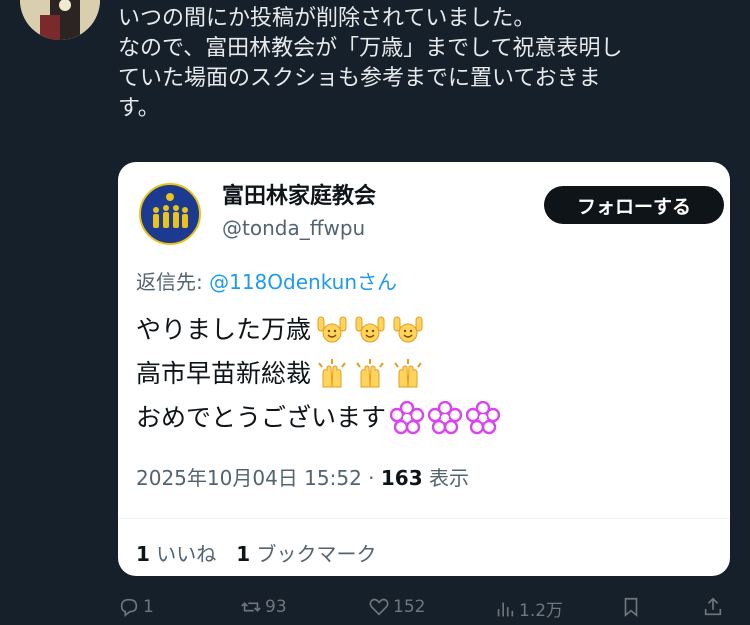  What do you see at coordinates (377, 282) in the screenshot?
I see `reply-suffix: さん` at bounding box center [377, 282].